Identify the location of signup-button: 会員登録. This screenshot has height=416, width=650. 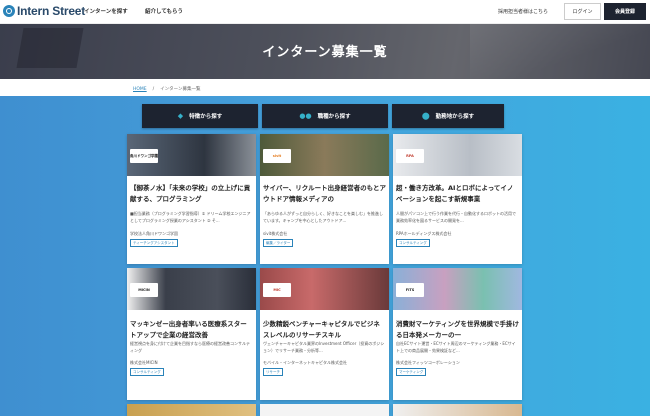
(625, 11).